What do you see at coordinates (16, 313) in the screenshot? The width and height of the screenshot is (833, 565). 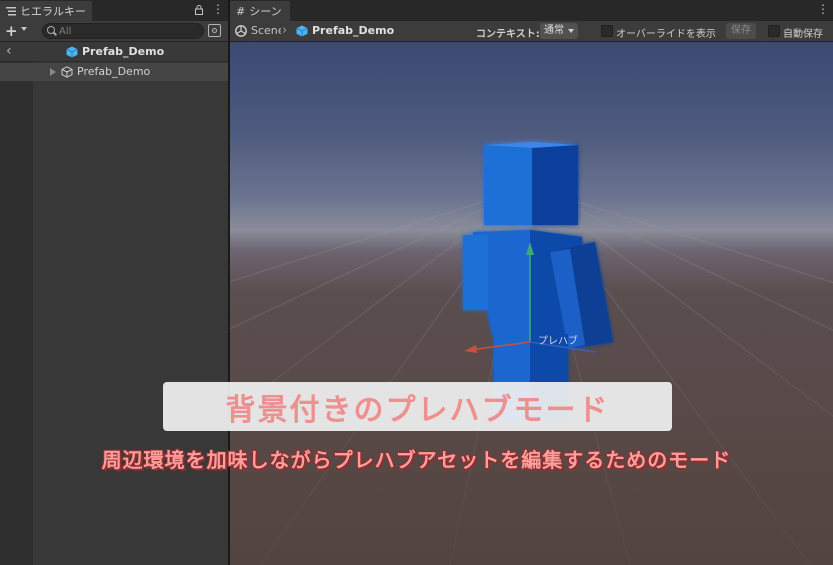 I see `hierarchy-gutter` at bounding box center [16, 313].